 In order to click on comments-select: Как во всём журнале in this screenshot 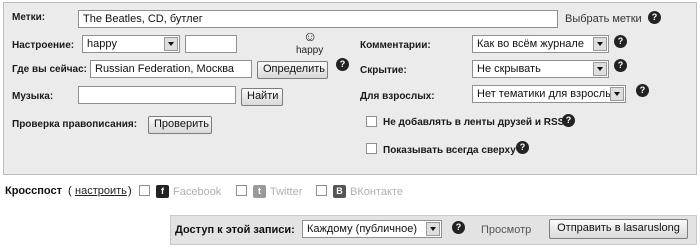, I will do `click(540, 44)`.